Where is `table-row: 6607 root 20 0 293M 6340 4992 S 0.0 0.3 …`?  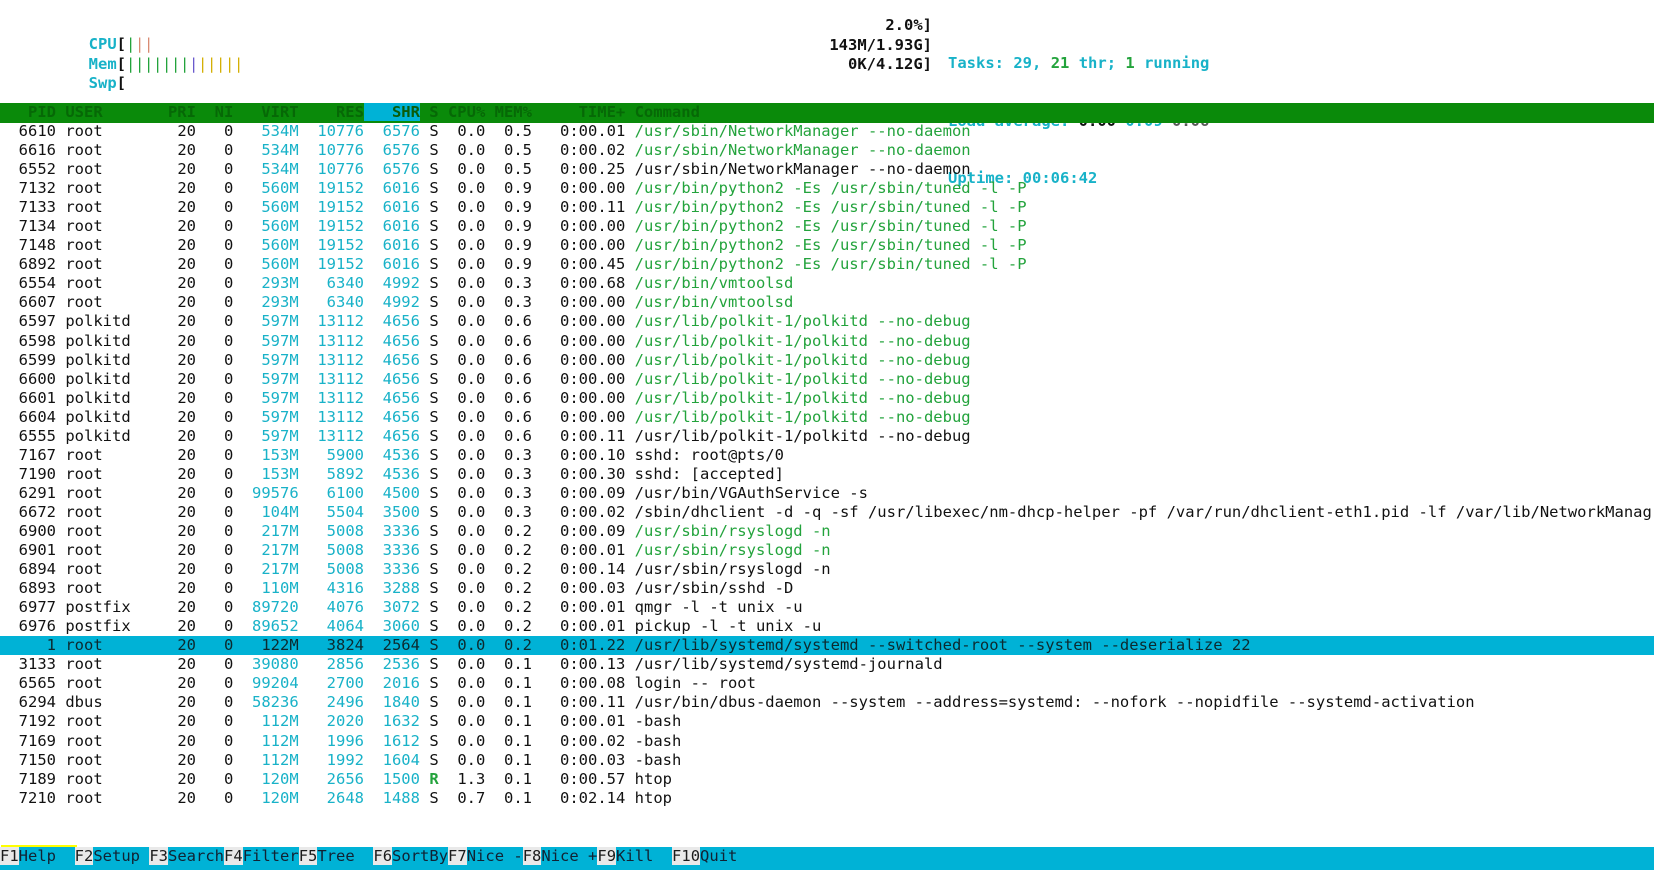
table-row: 6607 root 20 0 293M 6340 4992 S 0.0 0.3 … is located at coordinates (827, 302).